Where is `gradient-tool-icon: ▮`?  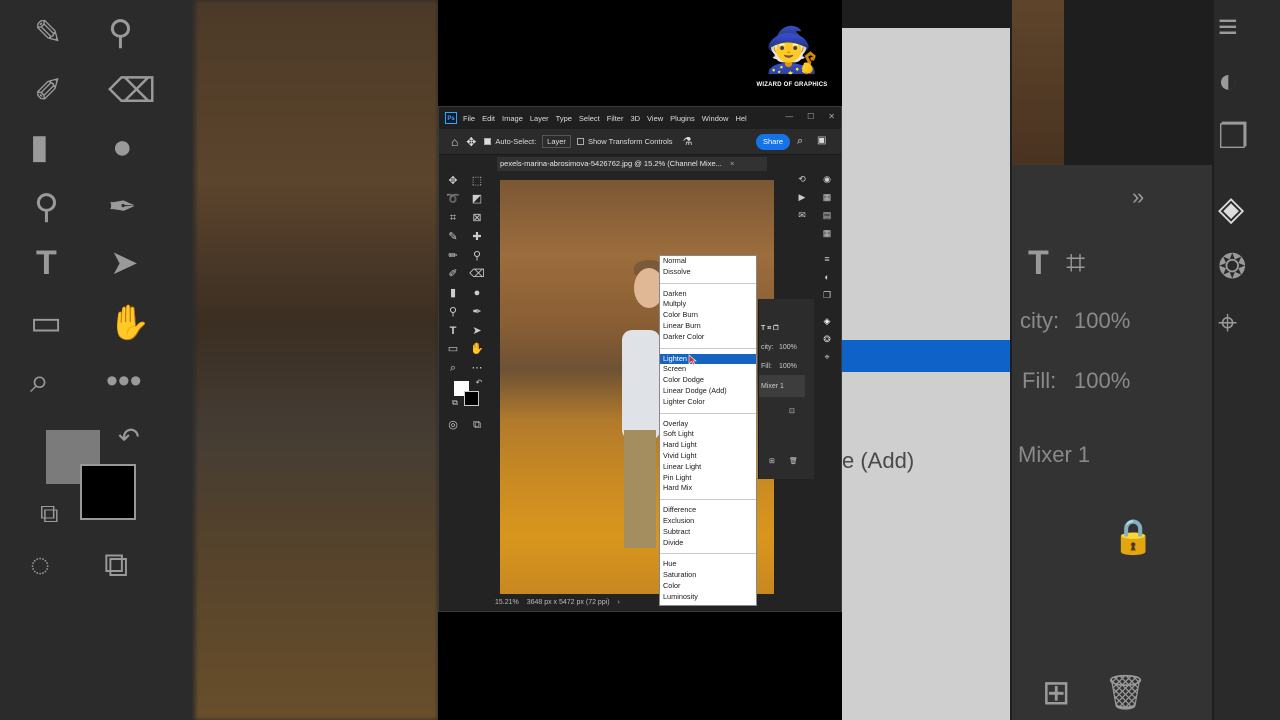
gradient-tool-icon: ▮ is located at coordinates (453, 293).